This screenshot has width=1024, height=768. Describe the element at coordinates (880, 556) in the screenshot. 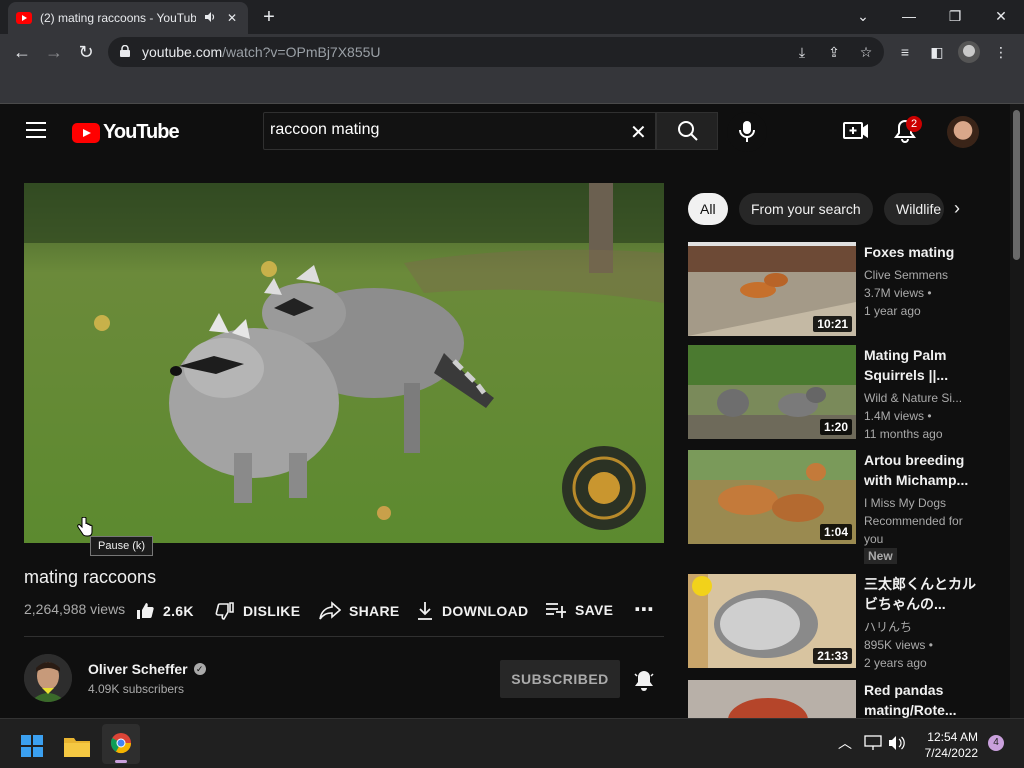

I see `new-badge: New` at that location.